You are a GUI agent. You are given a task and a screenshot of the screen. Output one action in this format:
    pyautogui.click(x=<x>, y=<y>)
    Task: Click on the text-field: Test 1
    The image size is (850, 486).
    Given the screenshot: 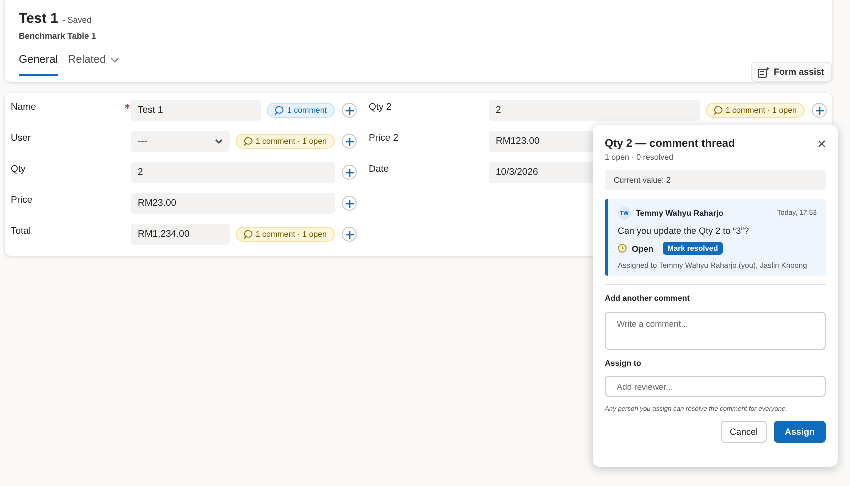 What is the action you would take?
    pyautogui.click(x=196, y=110)
    